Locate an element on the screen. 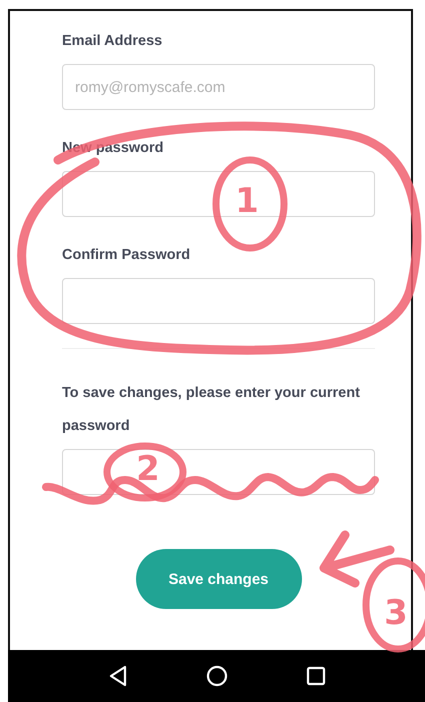 This screenshot has height=702, width=425. save-button: Save changes is located at coordinates (219, 579).